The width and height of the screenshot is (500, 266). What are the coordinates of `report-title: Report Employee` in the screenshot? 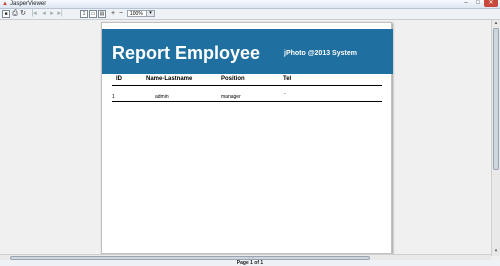 It's located at (186, 53).